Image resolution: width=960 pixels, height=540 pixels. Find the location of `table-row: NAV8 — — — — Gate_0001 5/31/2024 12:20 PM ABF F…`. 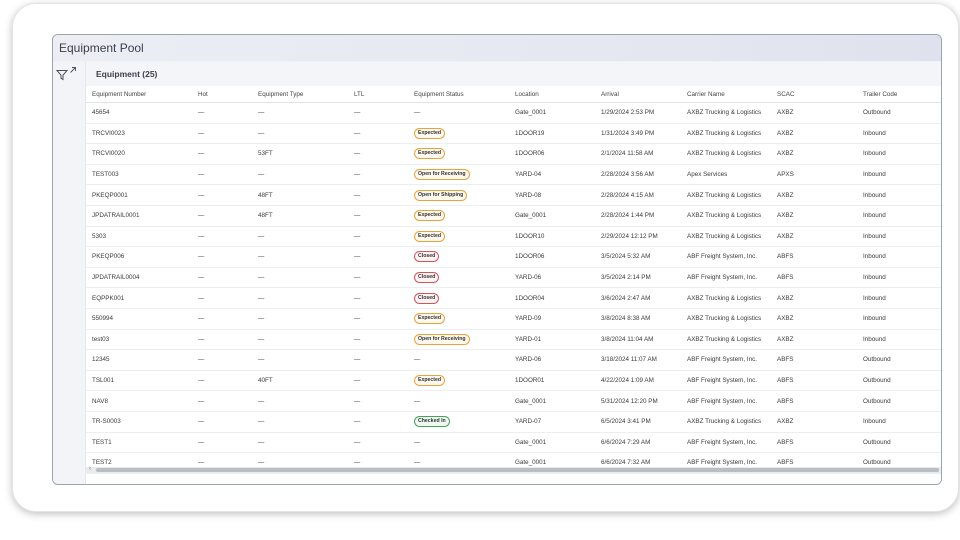

table-row: NAV8 — — — — Gate_0001 5/31/2024 12:20 PM ABF F… is located at coordinates (513, 401).